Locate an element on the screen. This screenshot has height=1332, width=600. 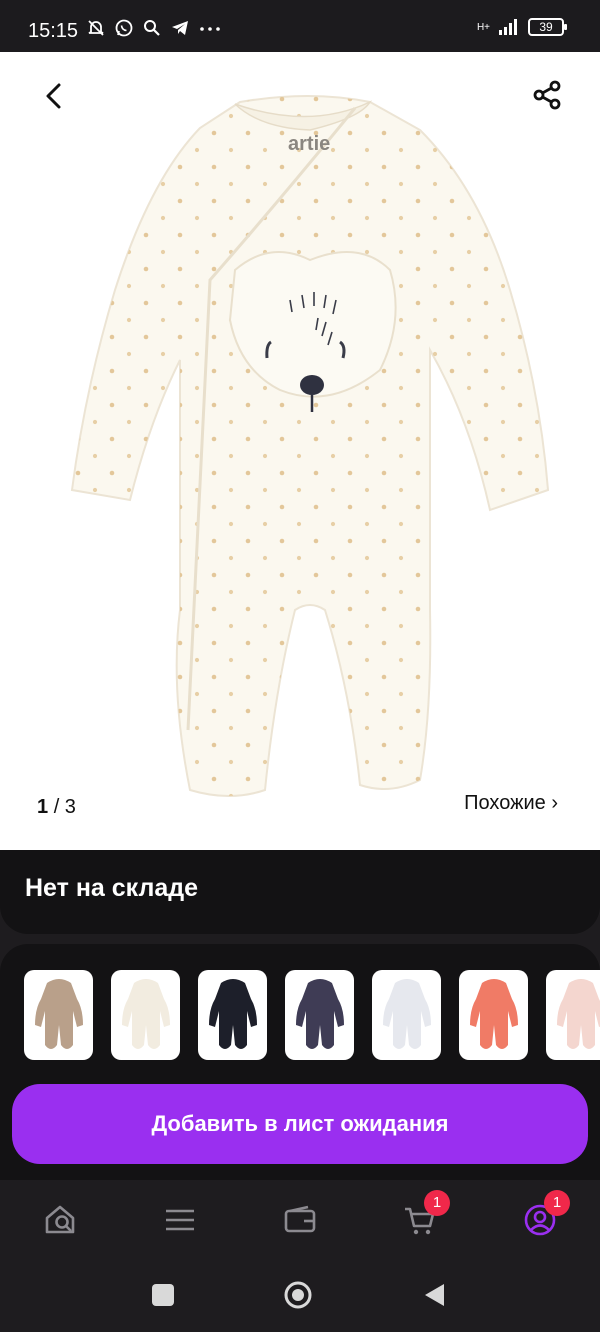
search-icon is located at coordinates (152, 28).